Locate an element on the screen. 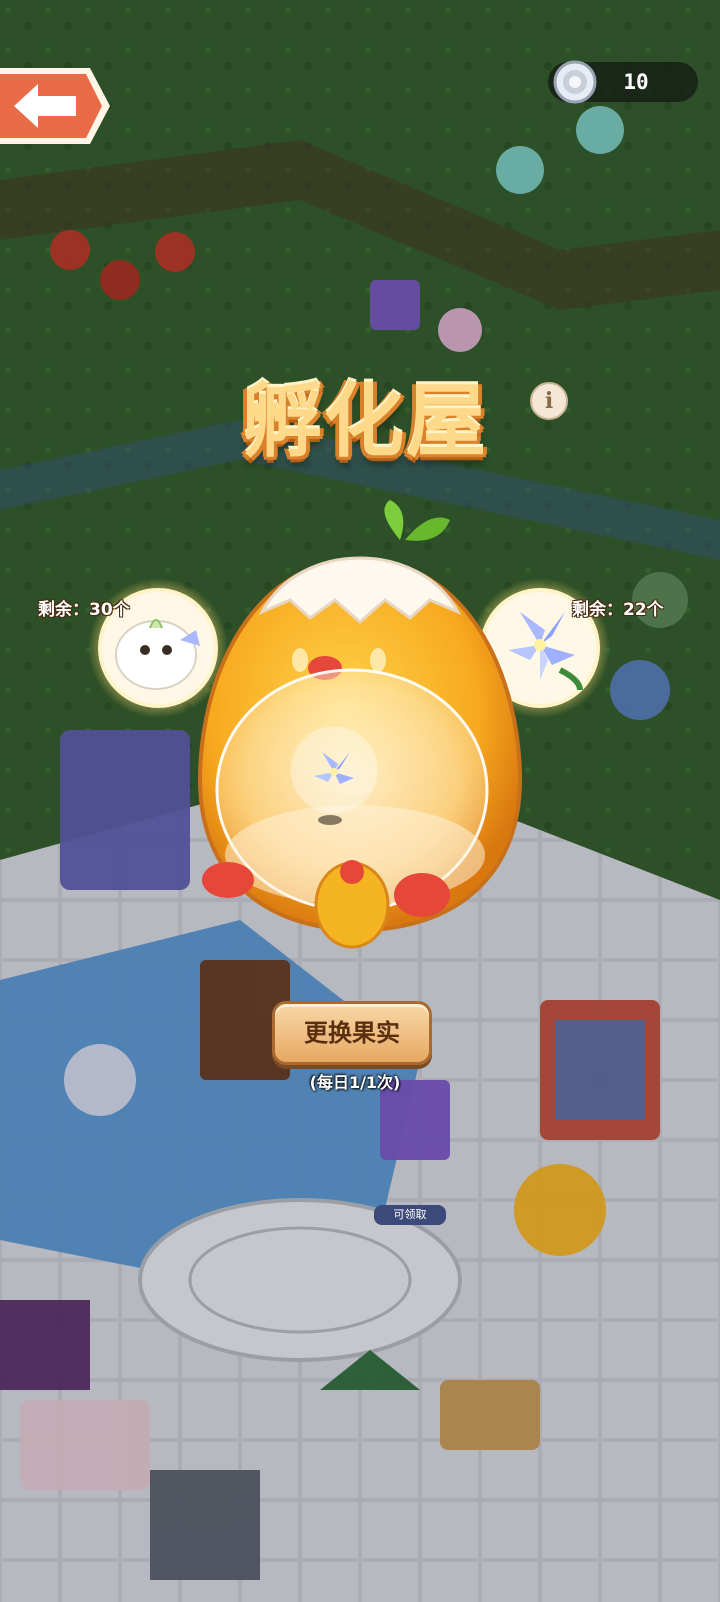 The width and height of the screenshot is (720, 1602). back-button is located at coordinates (56, 106).